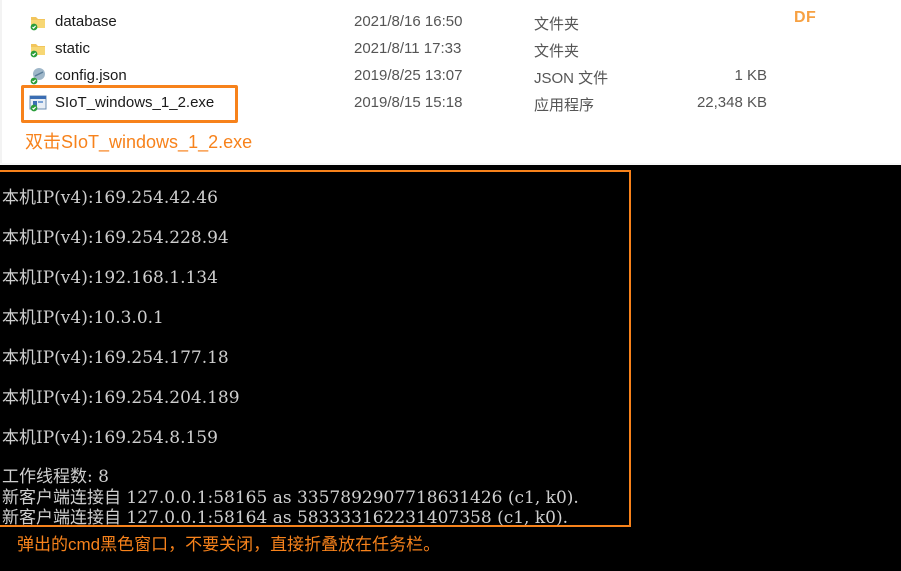  I want to click on console-line: 本机IP(v4):169.254.228.94, so click(115, 238).